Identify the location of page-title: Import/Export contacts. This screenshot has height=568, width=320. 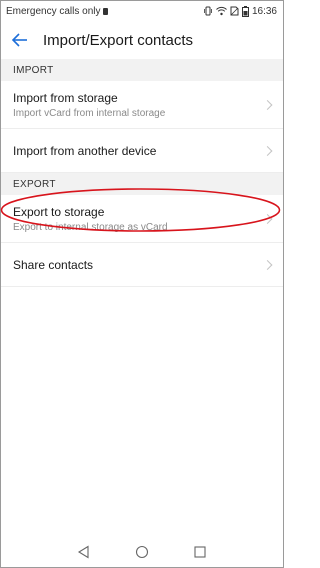
(118, 40).